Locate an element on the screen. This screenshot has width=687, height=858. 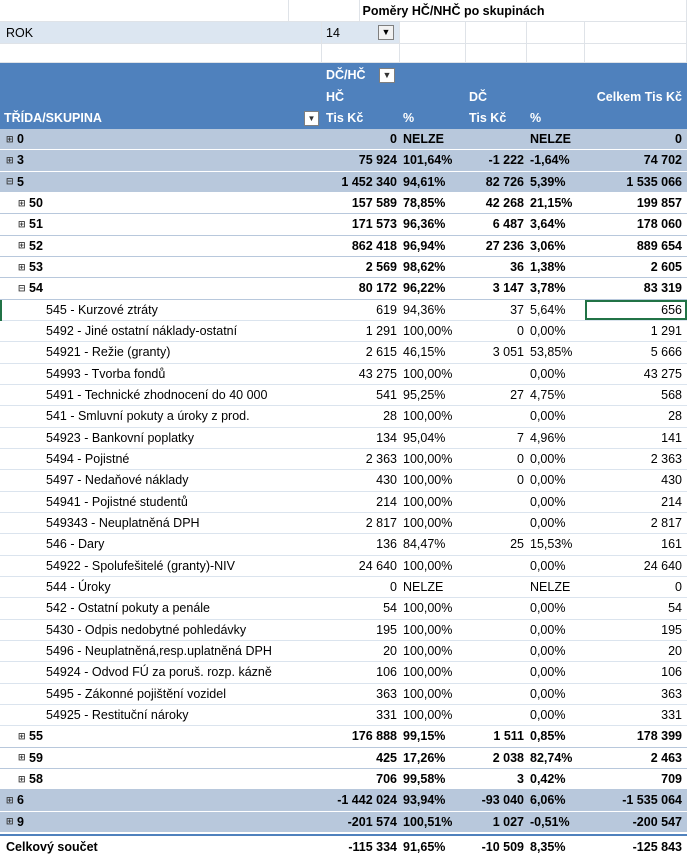
hc-percent-cell: 94,36% is located at coordinates (433, 310).